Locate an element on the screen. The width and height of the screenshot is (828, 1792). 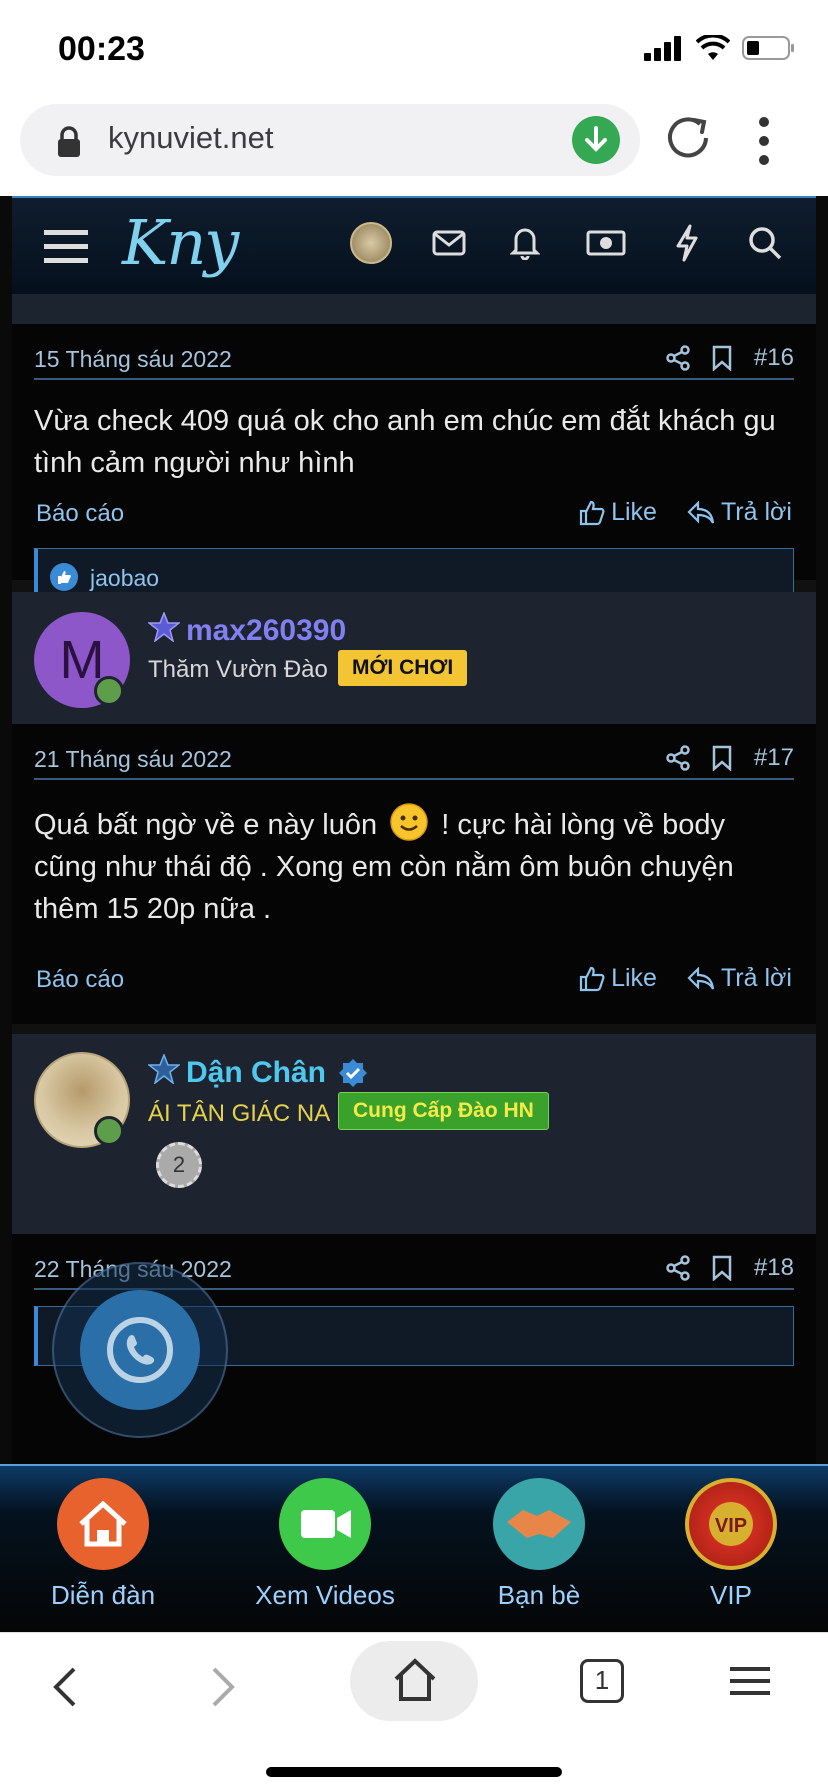
post-number: #16 is located at coordinates (774, 358).